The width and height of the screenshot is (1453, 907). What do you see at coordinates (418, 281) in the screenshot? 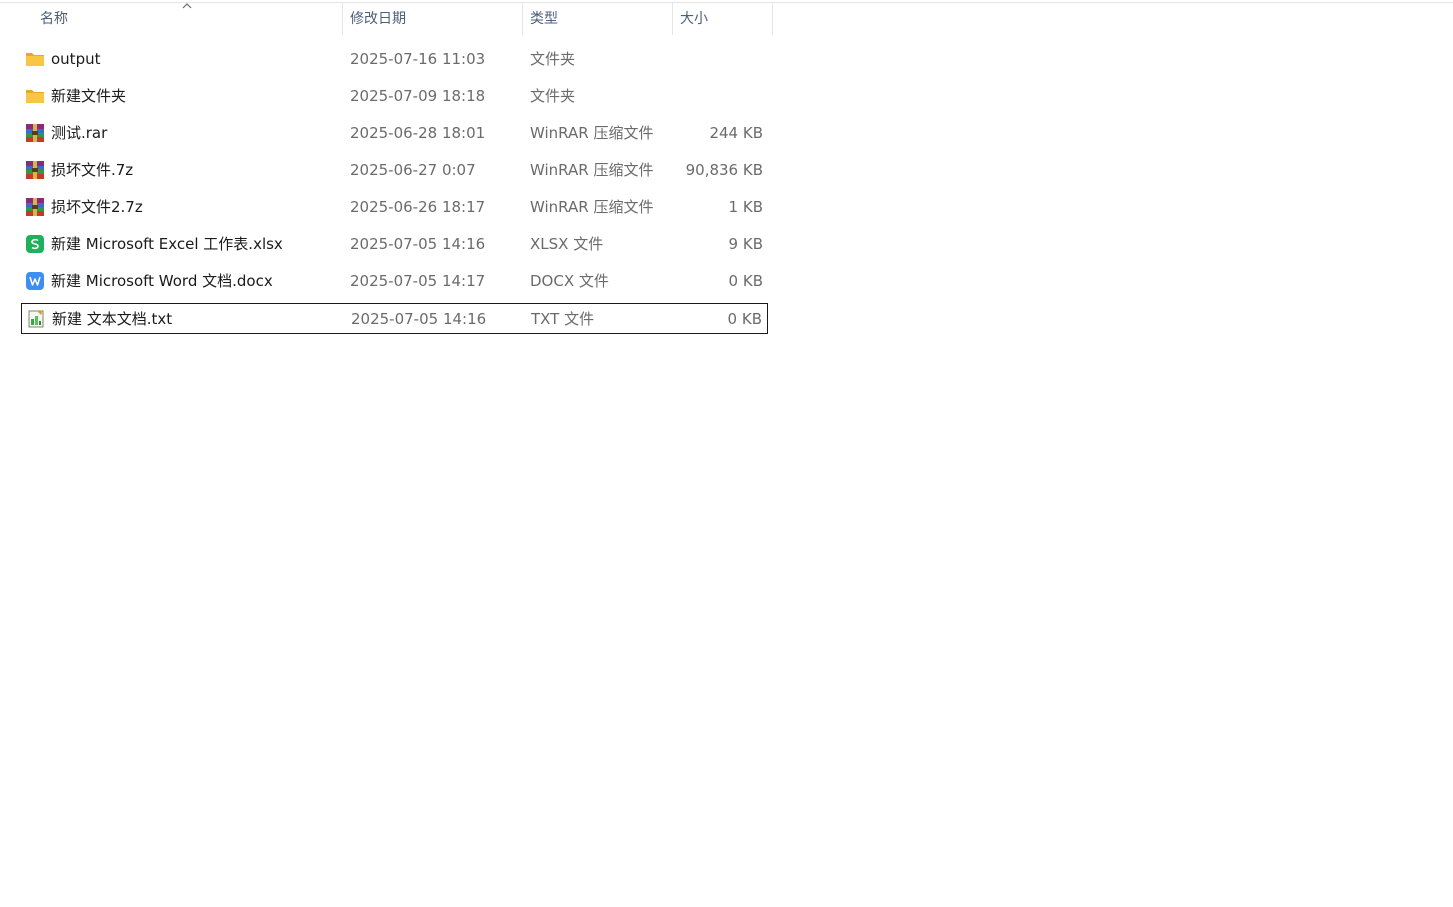
I see `file-date: 2025-07-05 14:17` at bounding box center [418, 281].